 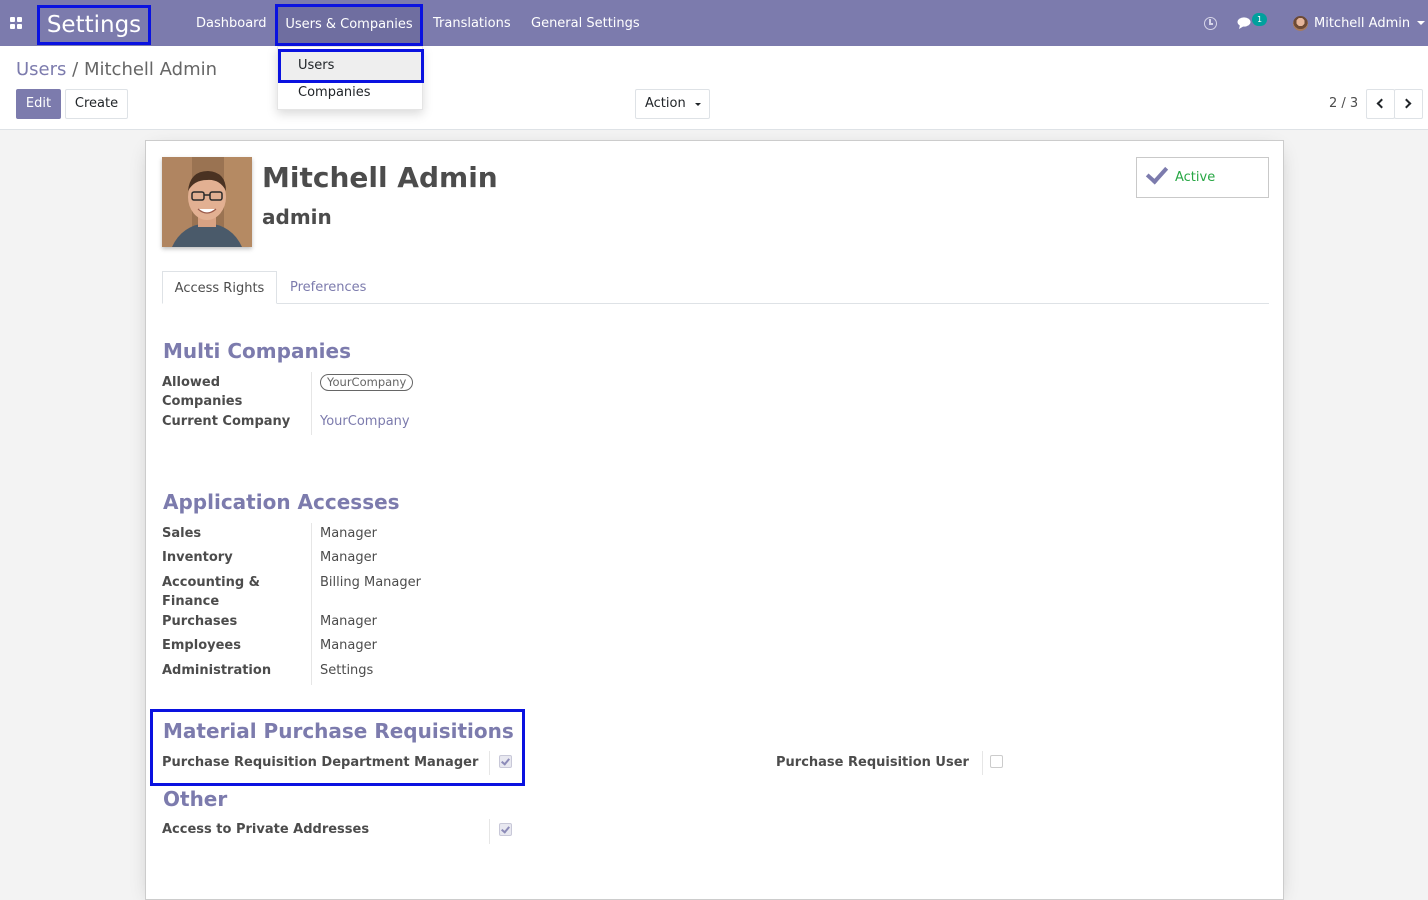 I want to click on chevron-left-icon, so click(x=1381, y=103).